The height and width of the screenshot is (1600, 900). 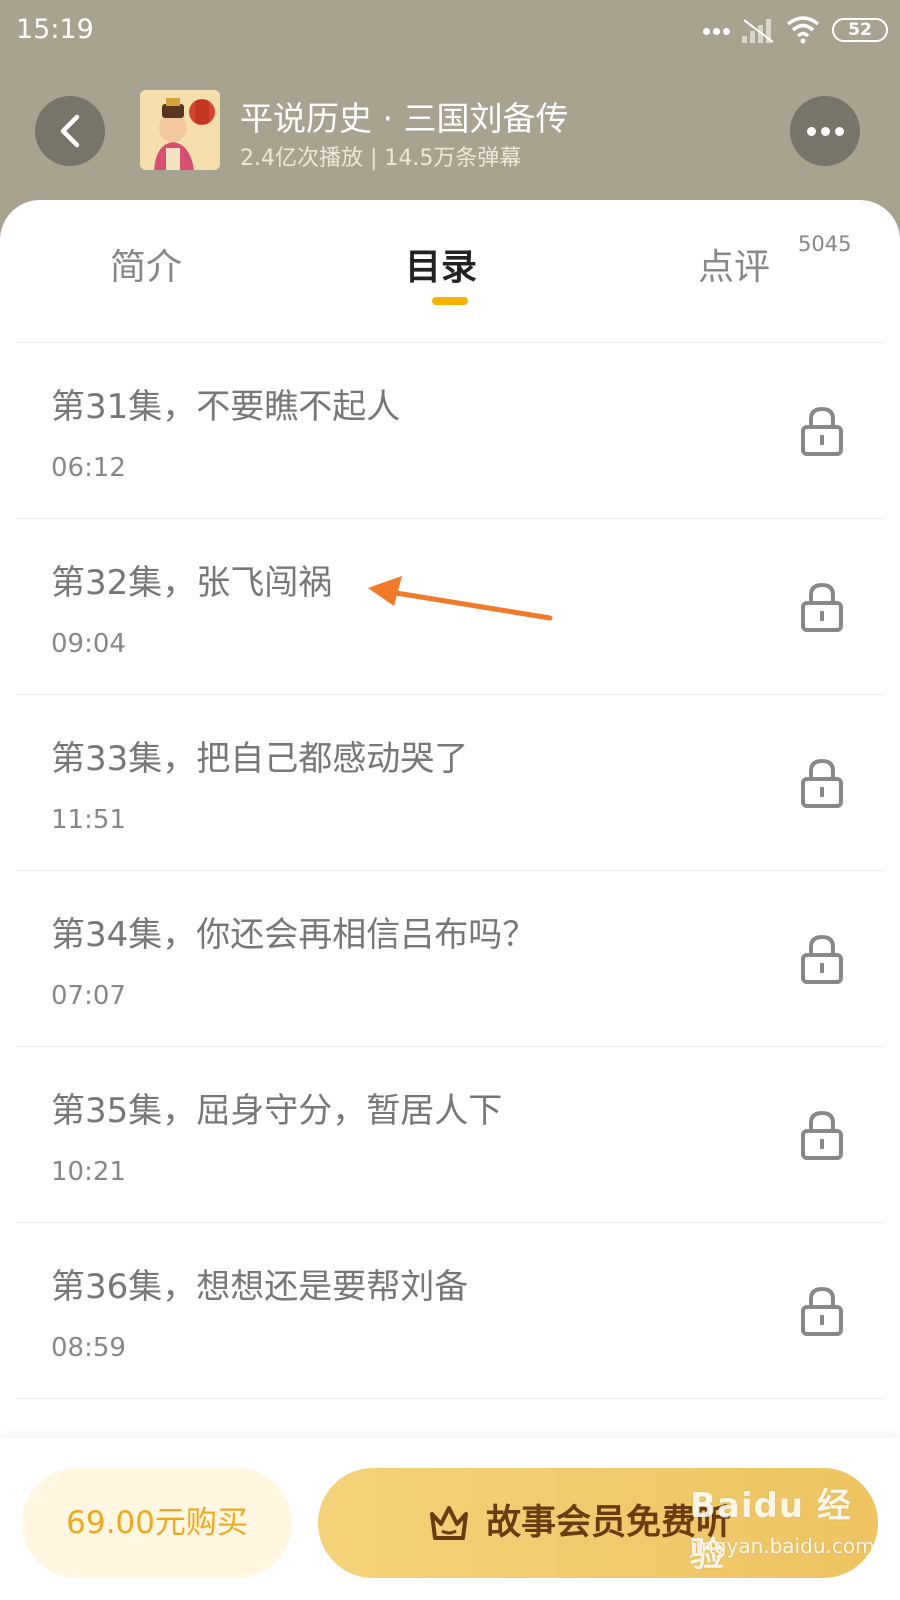 I want to click on back-button, so click(x=70, y=131).